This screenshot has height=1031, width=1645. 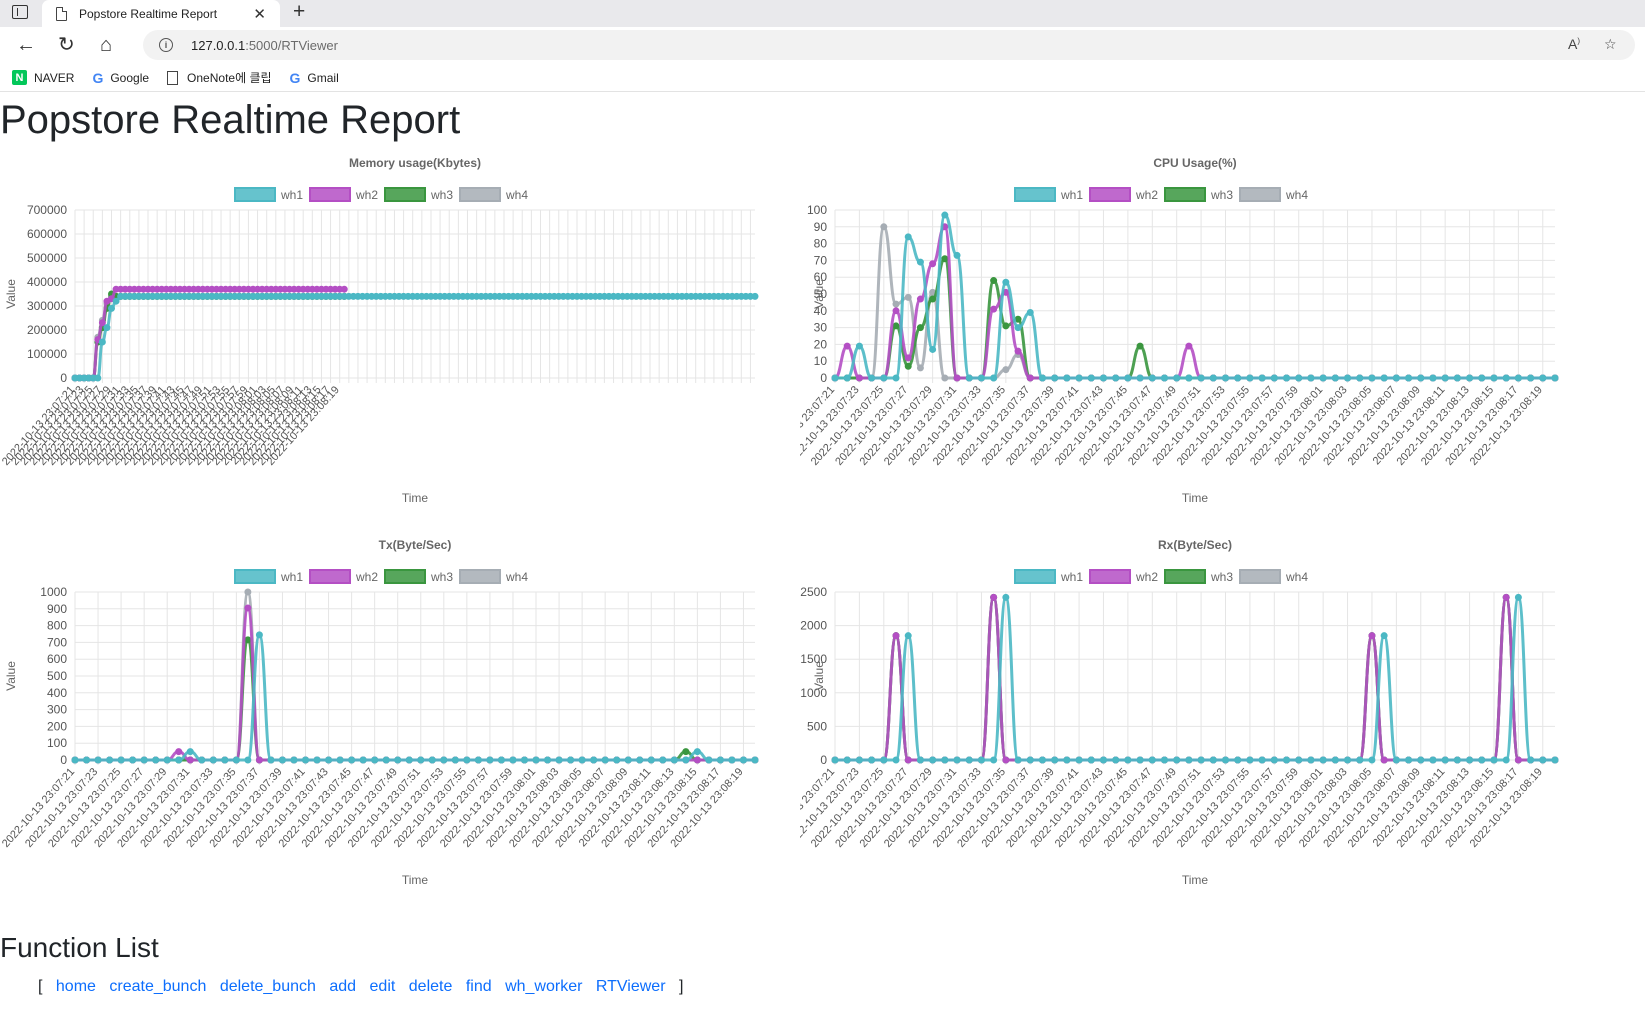 I want to click on tab-actions-icon, so click(x=20, y=12).